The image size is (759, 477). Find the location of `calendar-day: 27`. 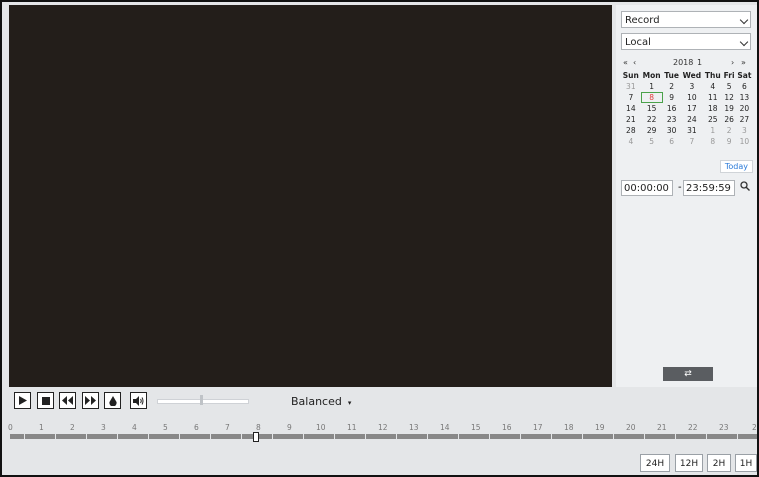

calendar-day: 27 is located at coordinates (744, 119).